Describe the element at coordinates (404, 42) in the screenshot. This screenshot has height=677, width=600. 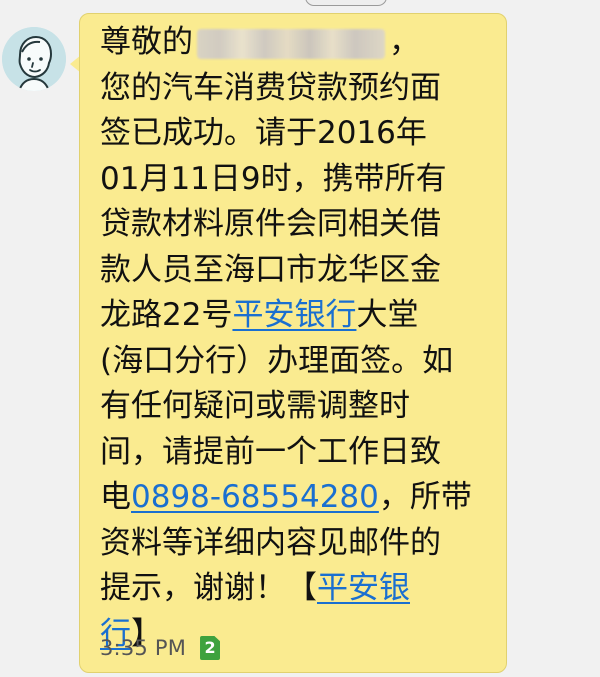
I see `greeting-punctuation: ，` at that location.